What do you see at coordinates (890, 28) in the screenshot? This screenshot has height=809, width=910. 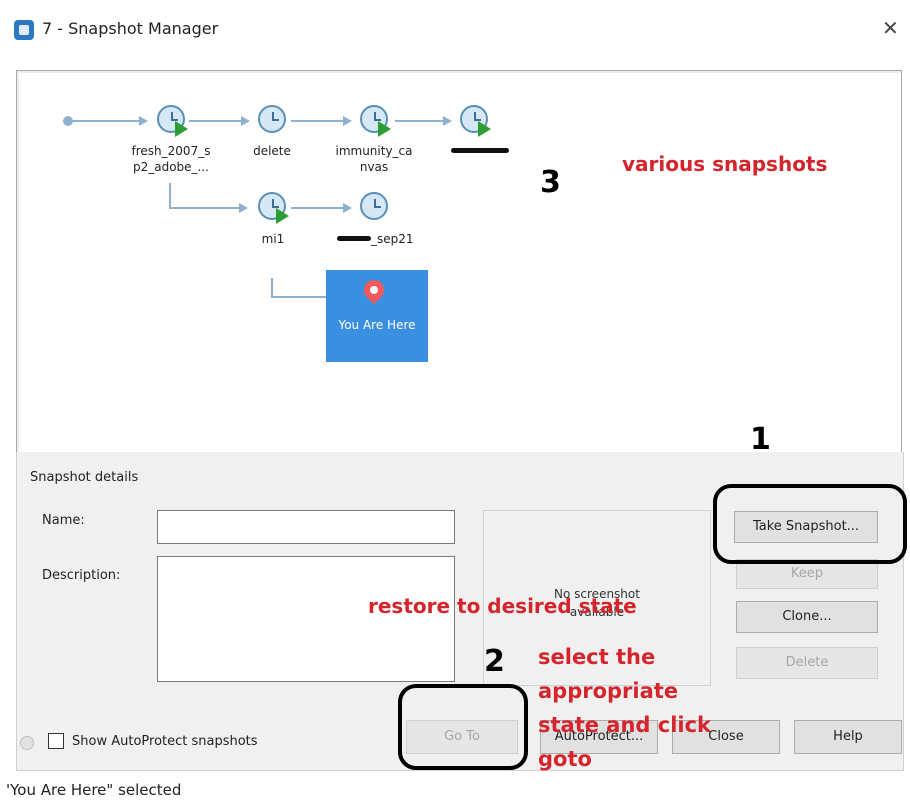 I see `close-window-icon: ✕` at bounding box center [890, 28].